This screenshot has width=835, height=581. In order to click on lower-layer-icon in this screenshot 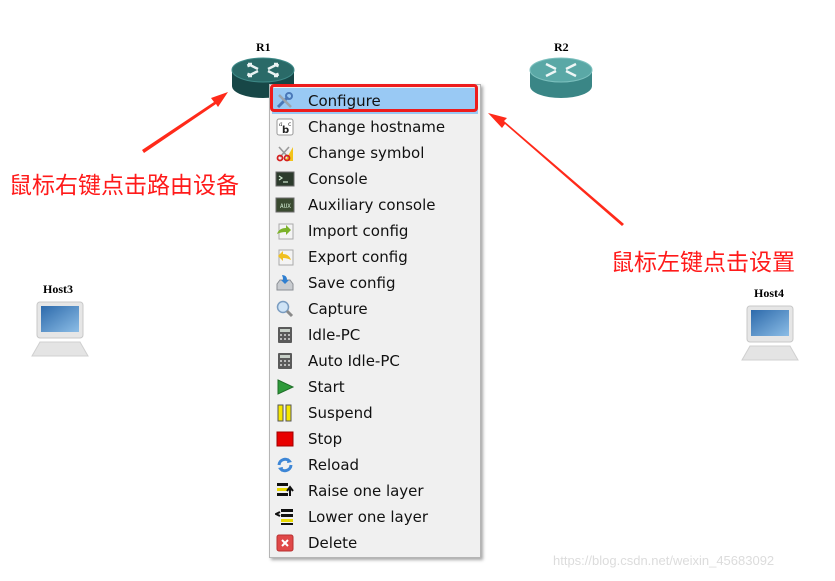, I will do `click(285, 517)`.